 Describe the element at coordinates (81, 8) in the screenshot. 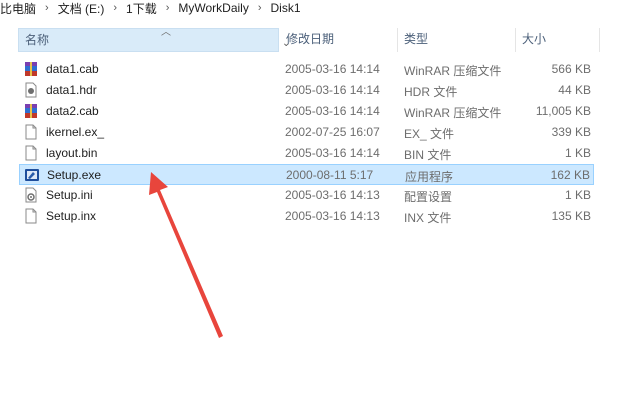

I see `breadcrumb-drive-e: 文档 (E:)` at that location.